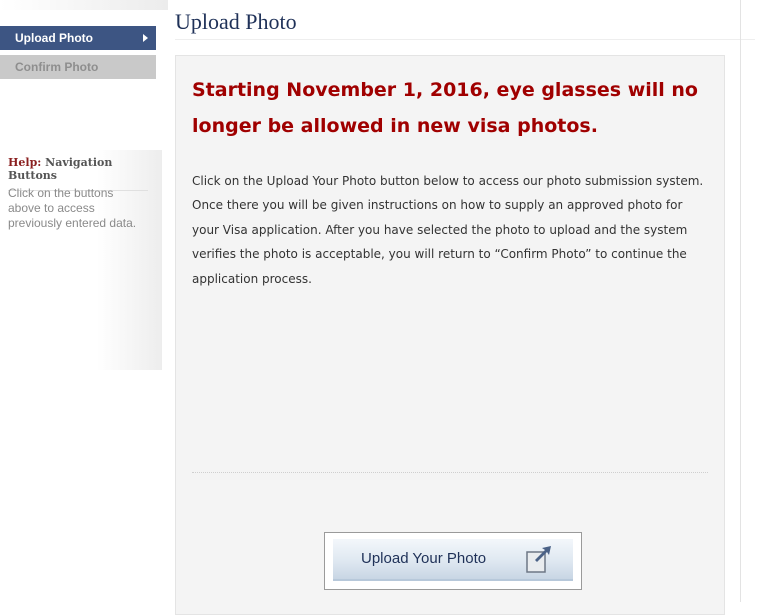 The image size is (762, 615). I want to click on help-title-prefix: Help:, so click(25, 162).